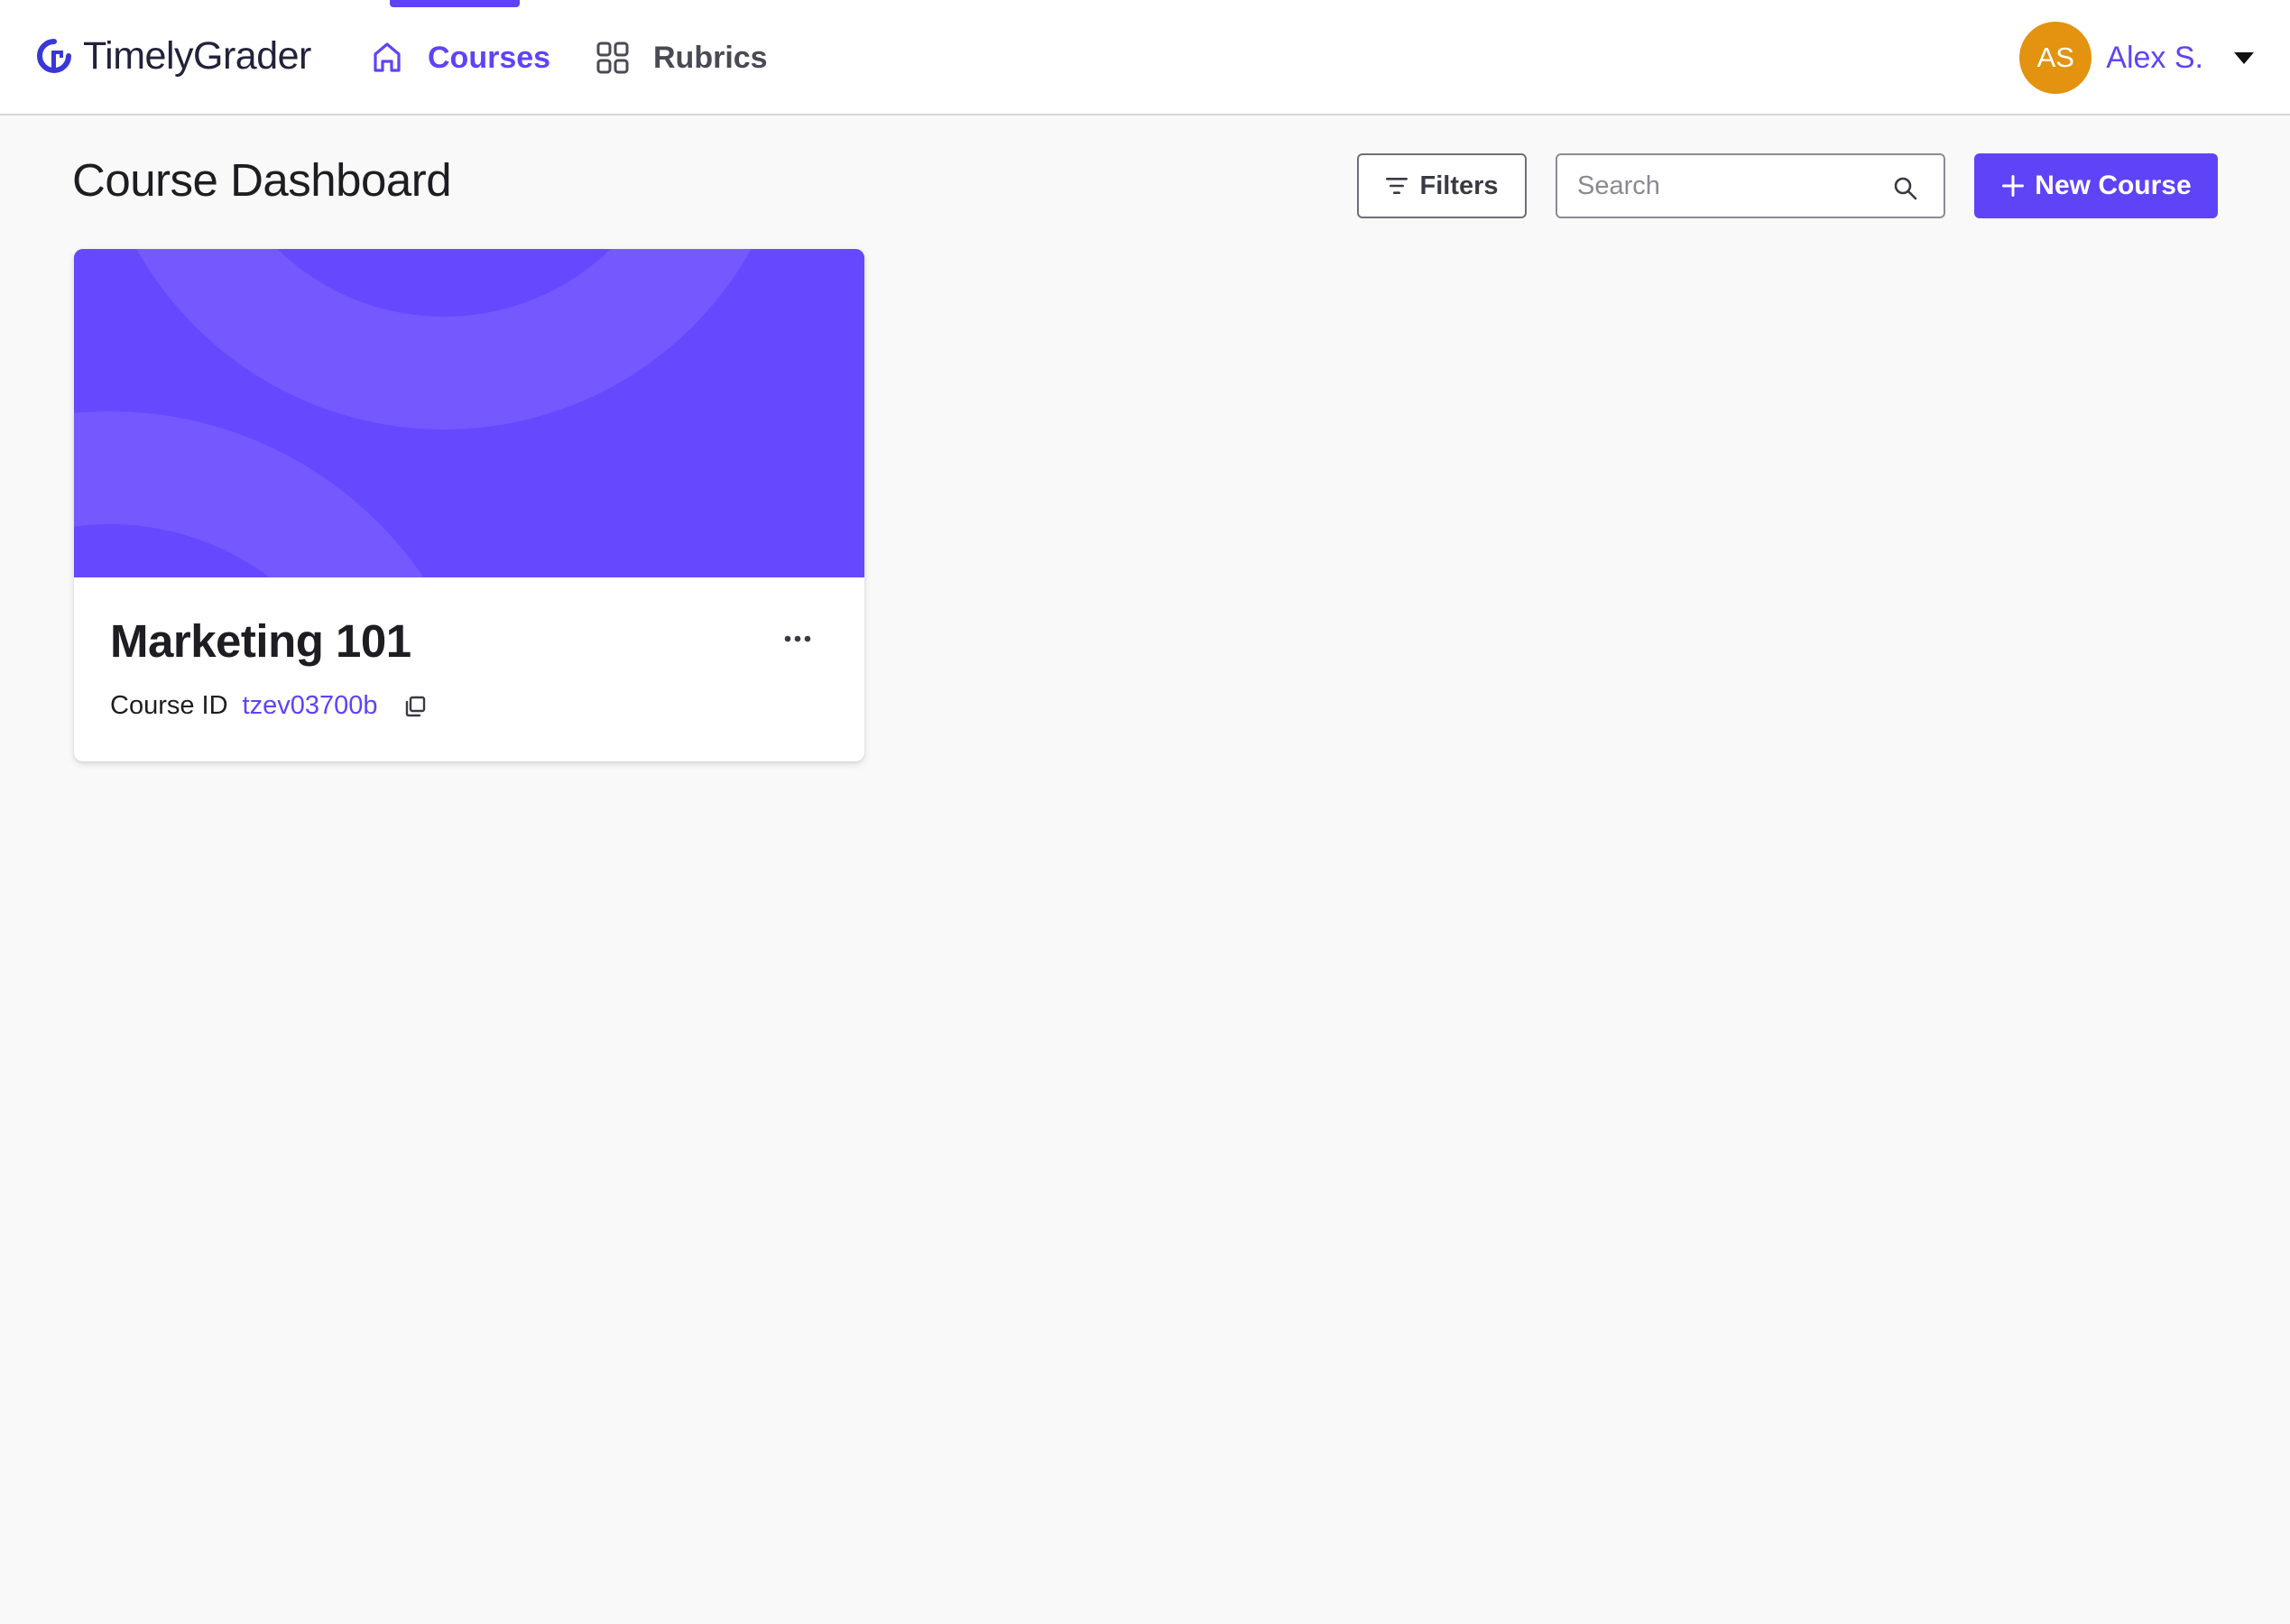 The width and height of the screenshot is (2290, 1624). What do you see at coordinates (262, 180) in the screenshot?
I see `page-title: Course Dashboard` at bounding box center [262, 180].